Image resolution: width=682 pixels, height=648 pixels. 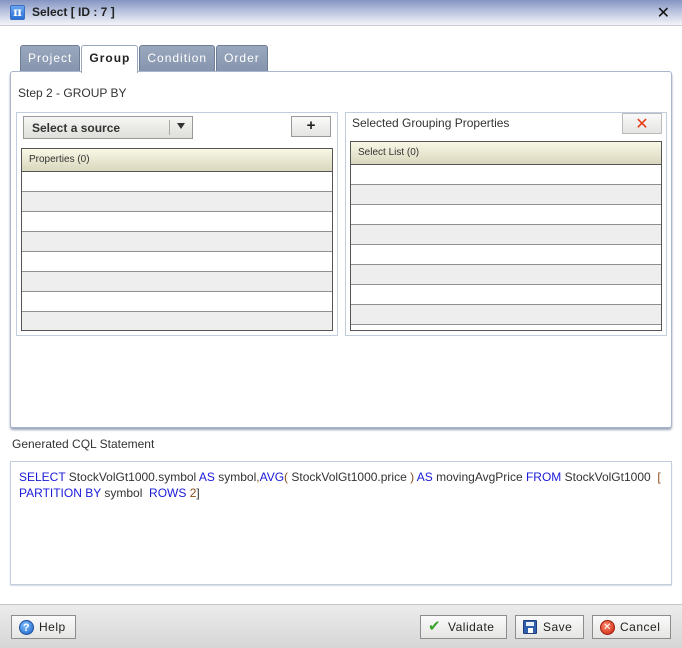 I want to click on select-list-grid-header: Select List (0), so click(x=506, y=153).